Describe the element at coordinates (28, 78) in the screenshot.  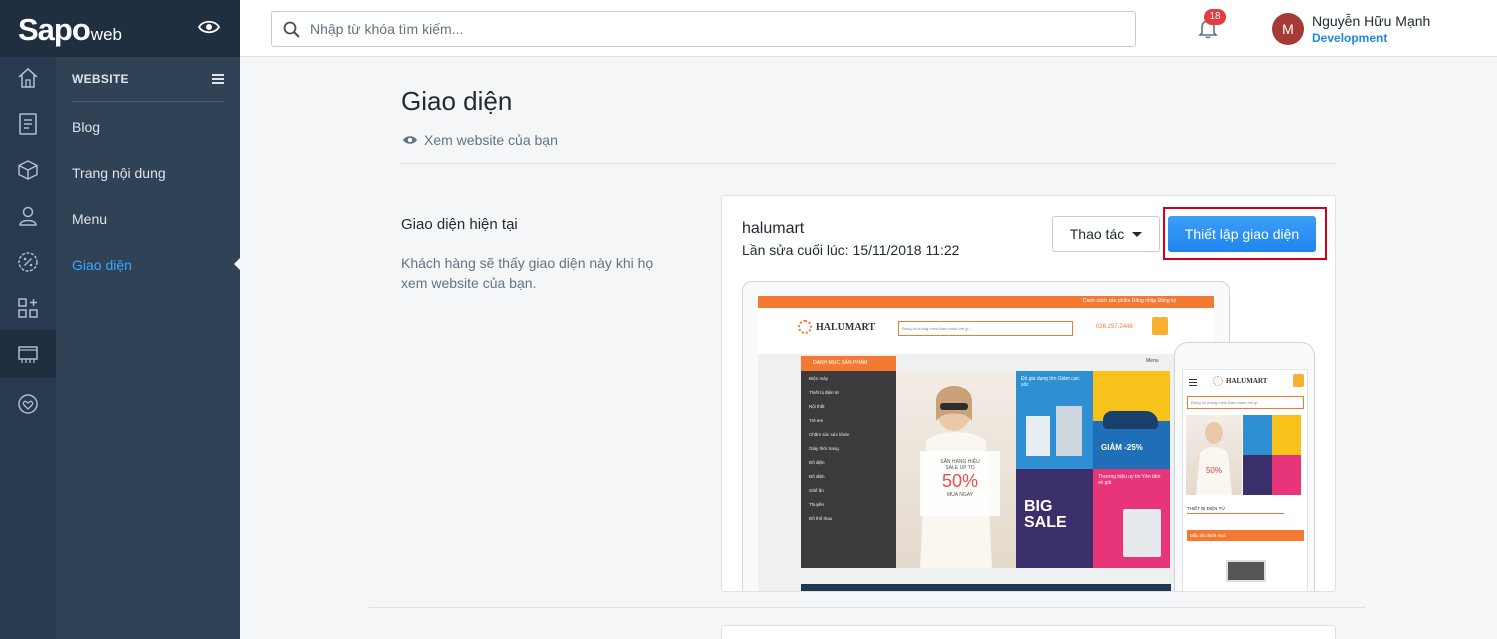
I see `home-icon` at that location.